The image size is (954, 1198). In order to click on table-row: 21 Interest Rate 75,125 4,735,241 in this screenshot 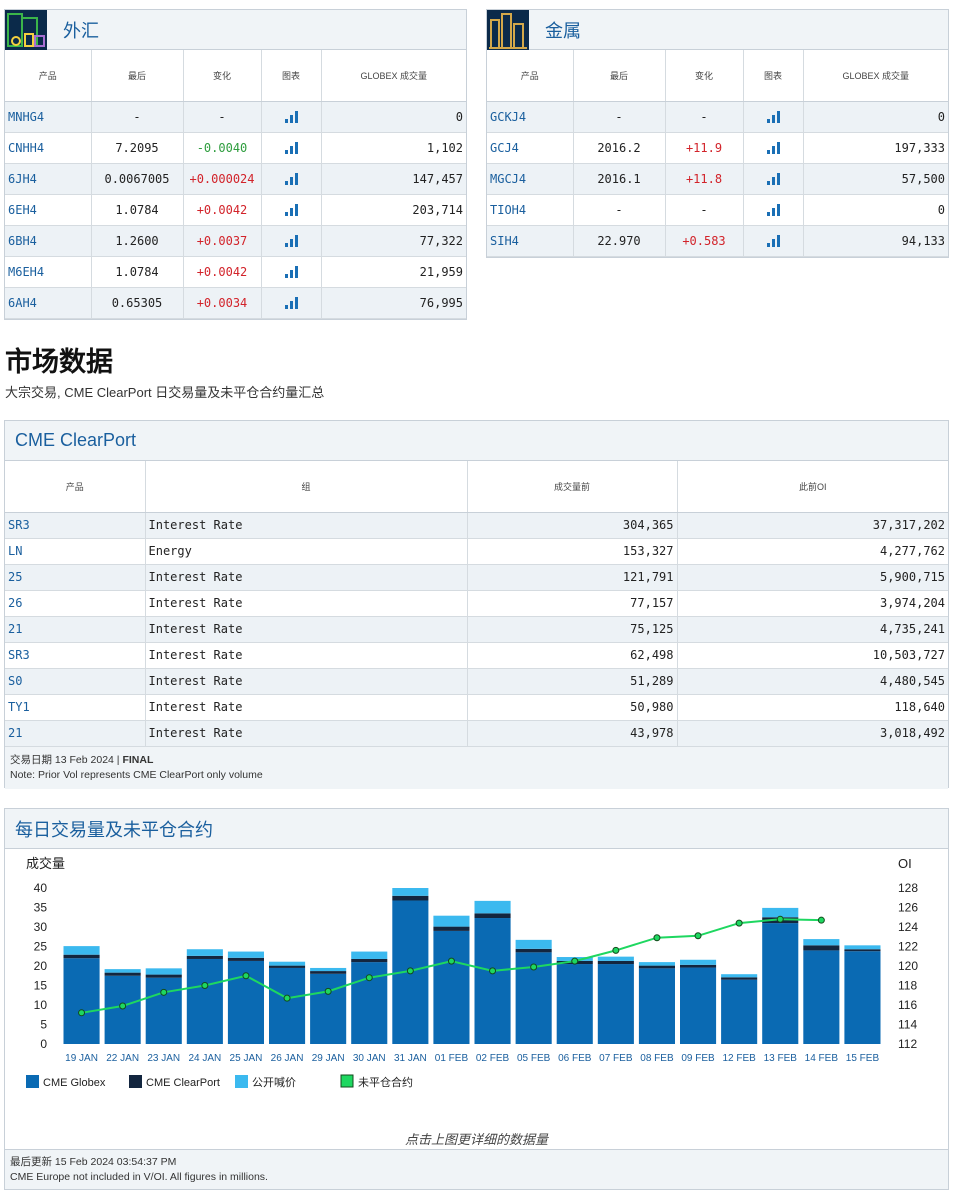, I will do `click(476, 629)`.